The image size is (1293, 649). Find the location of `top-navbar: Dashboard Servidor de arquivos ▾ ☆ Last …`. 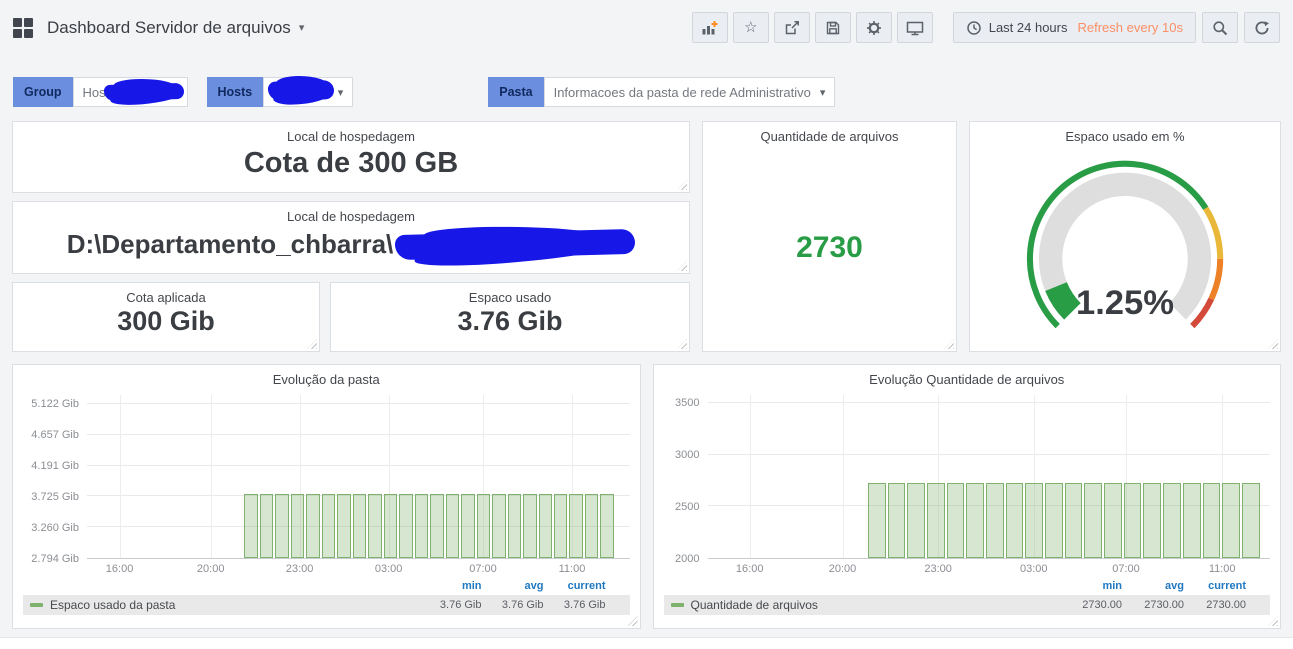

top-navbar: Dashboard Servidor de arquivos ▾ ☆ Last … is located at coordinates (646, 27).